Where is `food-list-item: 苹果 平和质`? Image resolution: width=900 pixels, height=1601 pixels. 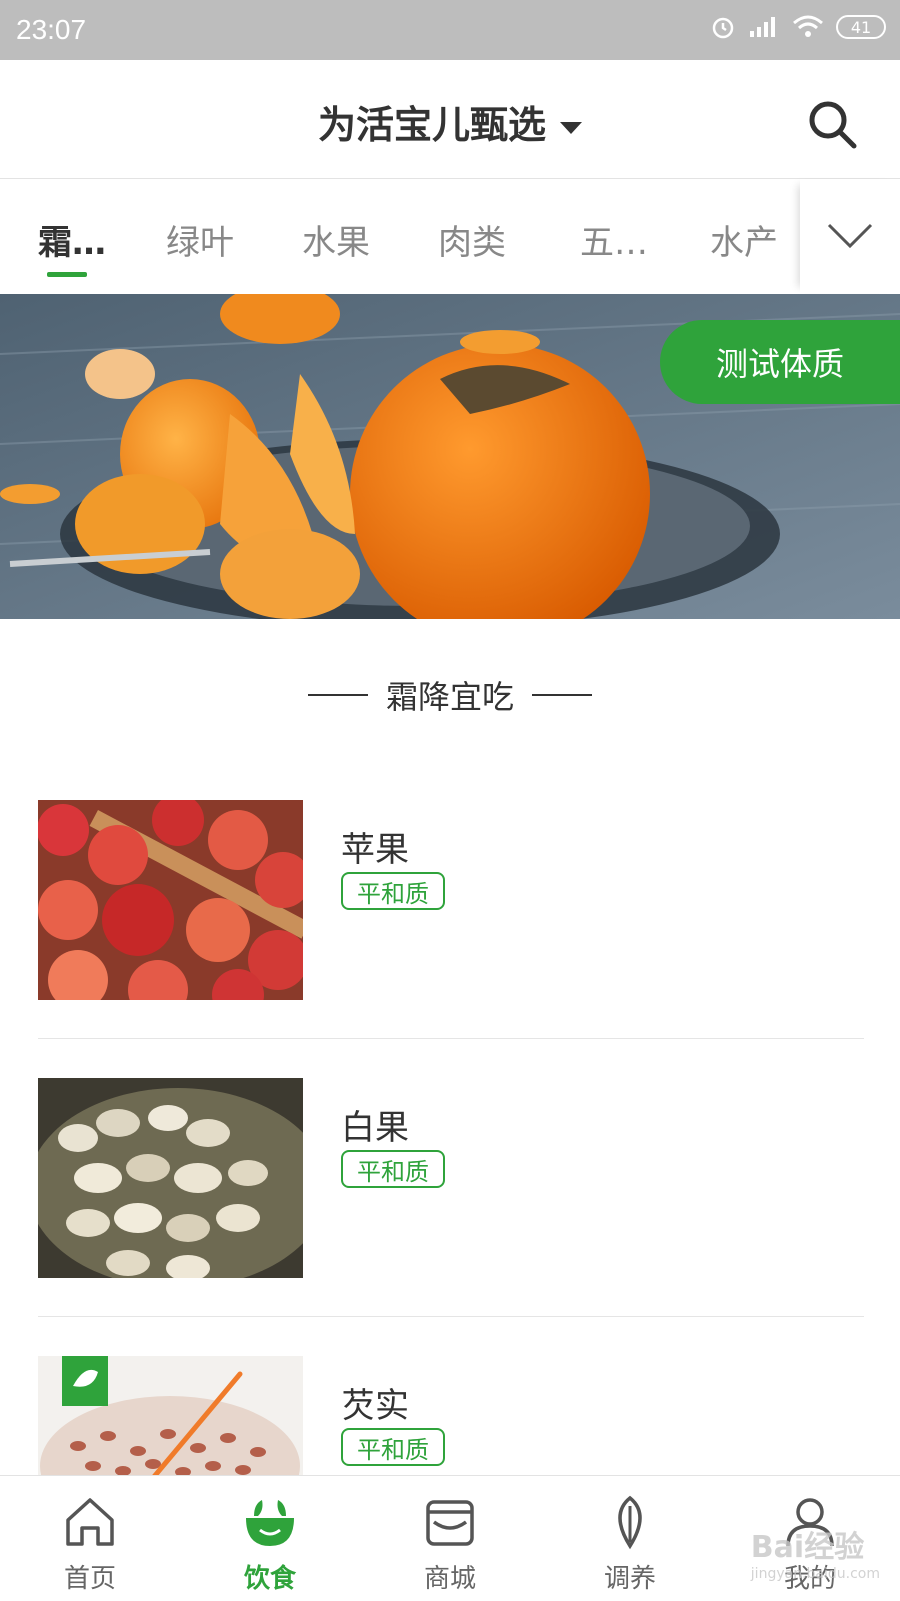
food-list-item: 苹果 平和质 is located at coordinates (451, 900).